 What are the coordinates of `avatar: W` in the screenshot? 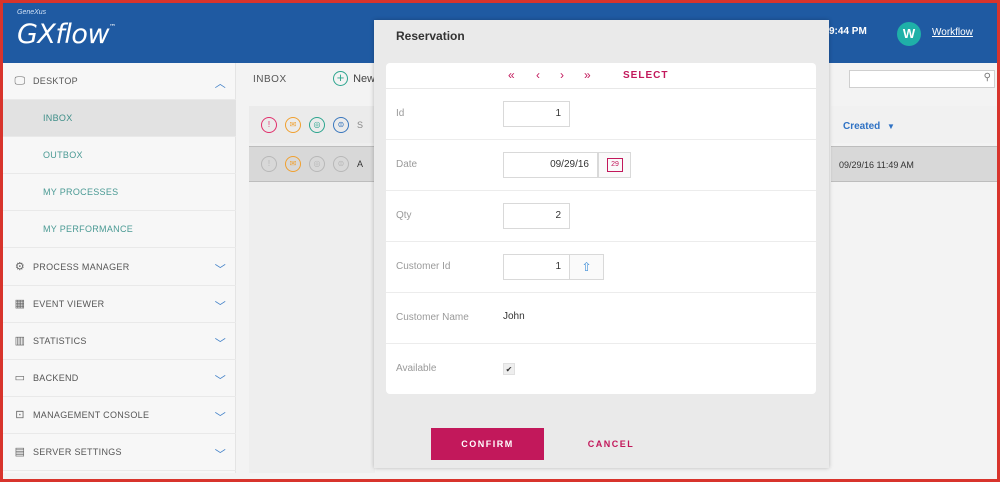 It's located at (909, 34).